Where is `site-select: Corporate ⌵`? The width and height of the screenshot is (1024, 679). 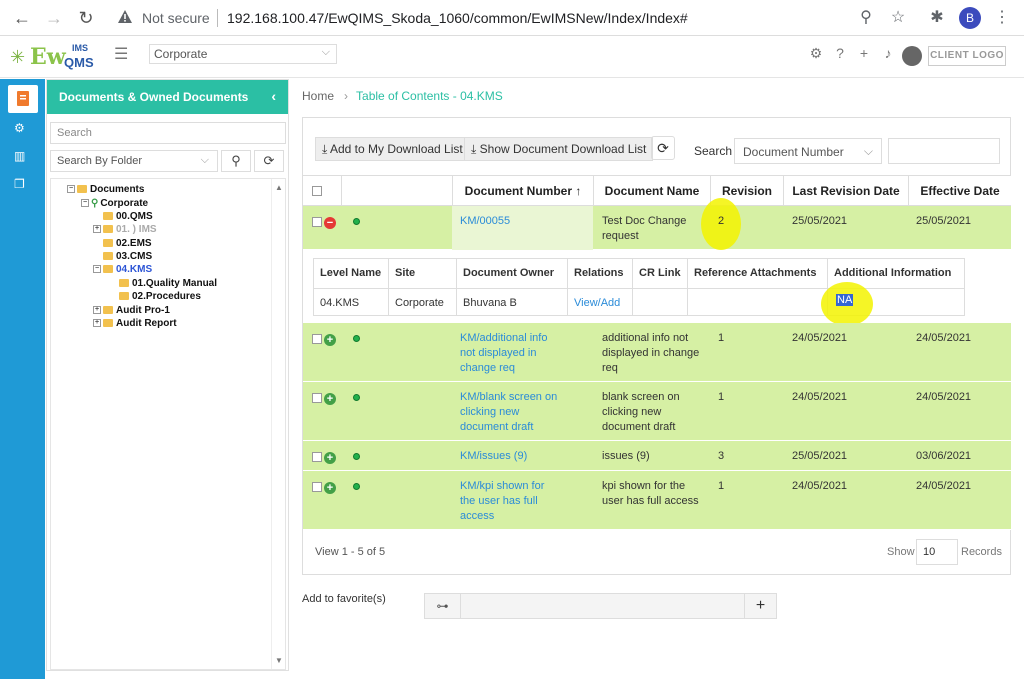
site-select: Corporate ⌵ is located at coordinates (243, 54).